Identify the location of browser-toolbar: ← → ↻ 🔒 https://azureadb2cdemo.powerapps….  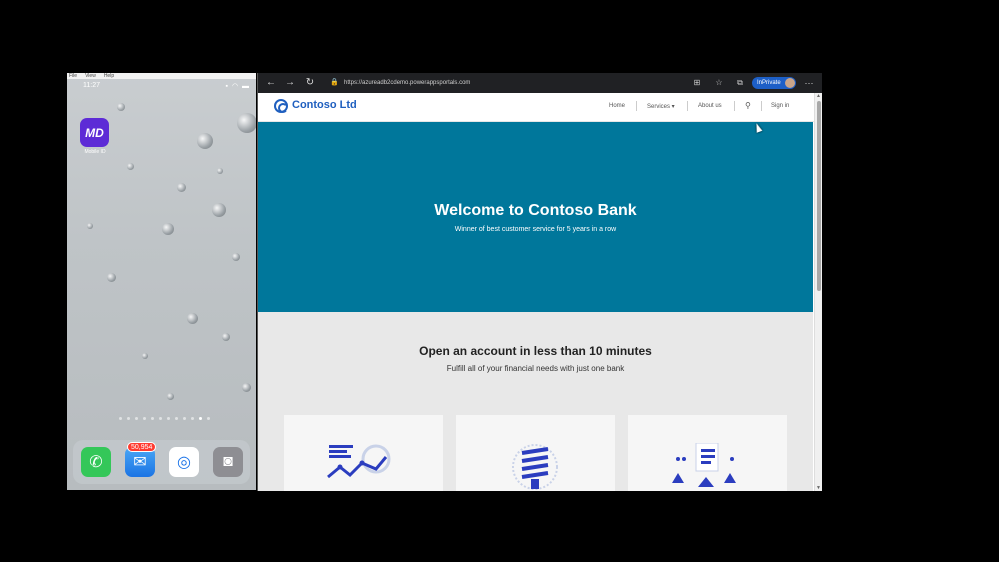
(540, 83).